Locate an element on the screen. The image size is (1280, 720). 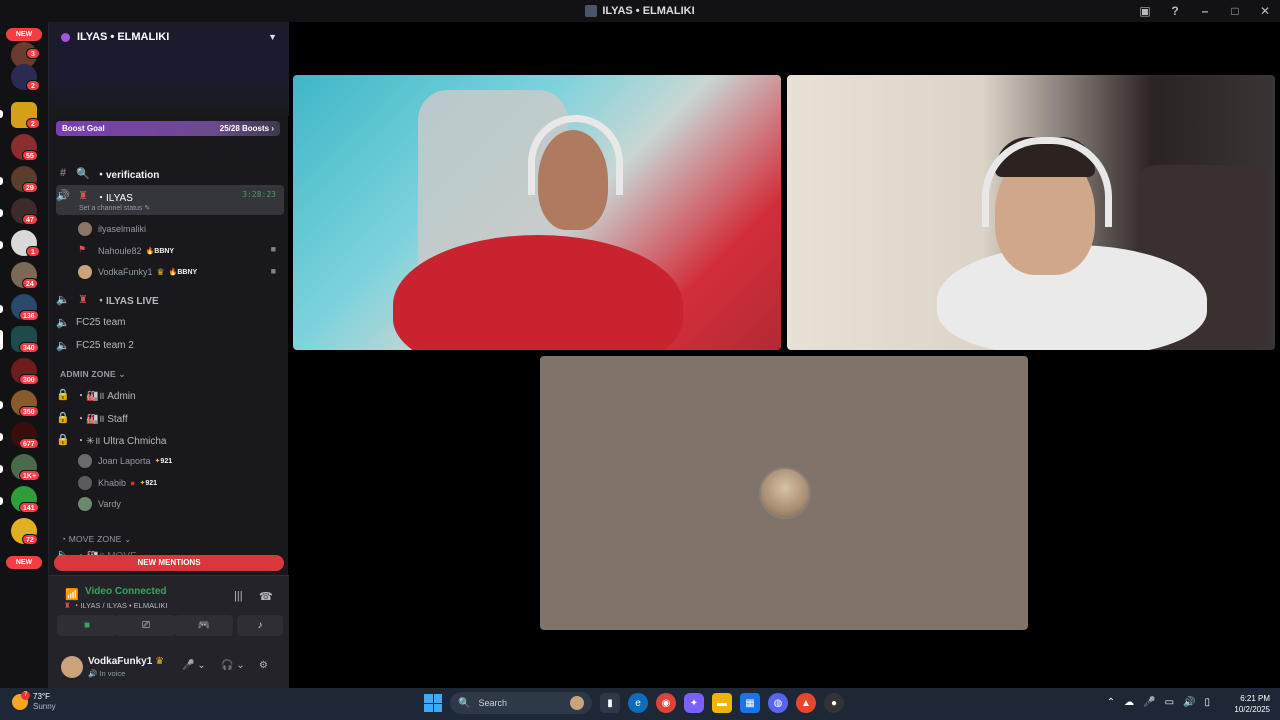
copilot-icon: ✦ is located at coordinates (694, 703).